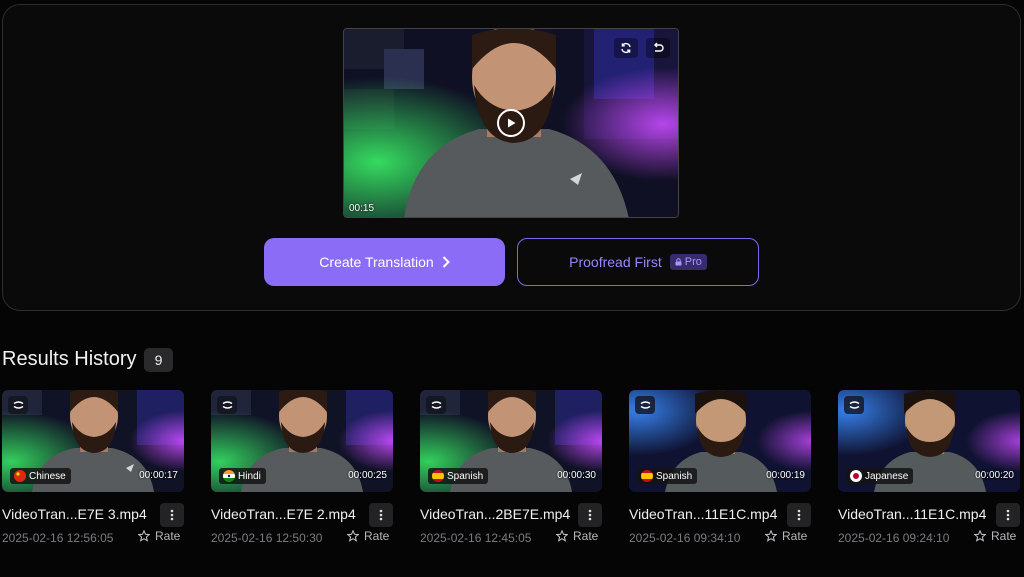 The height and width of the screenshot is (577, 1024). What do you see at coordinates (283, 514) in the screenshot?
I see `file-name: VideoTran...E7E 2.mp4` at bounding box center [283, 514].